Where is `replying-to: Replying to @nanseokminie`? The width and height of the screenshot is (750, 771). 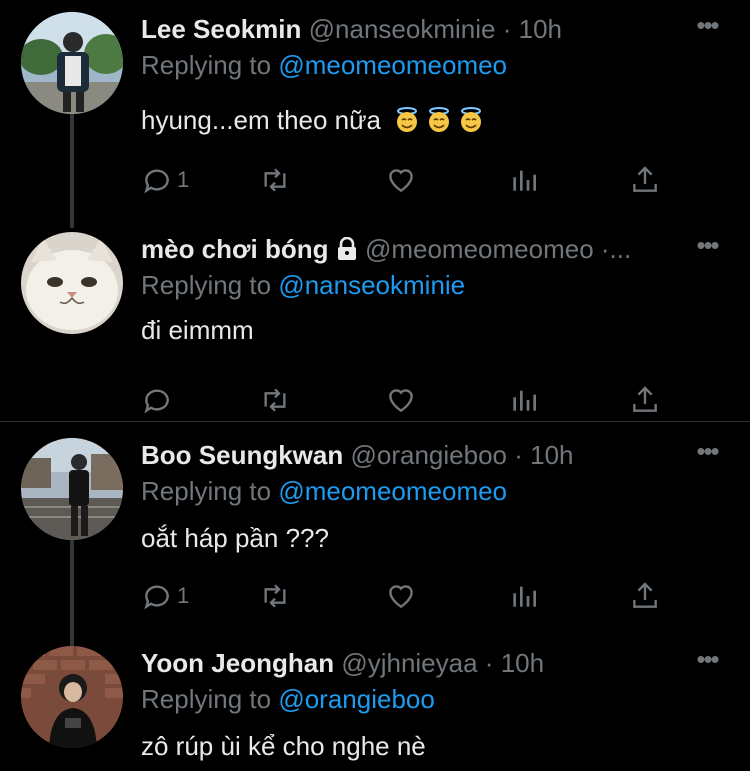
replying-to: Replying to @nanseokminie is located at coordinates (303, 285).